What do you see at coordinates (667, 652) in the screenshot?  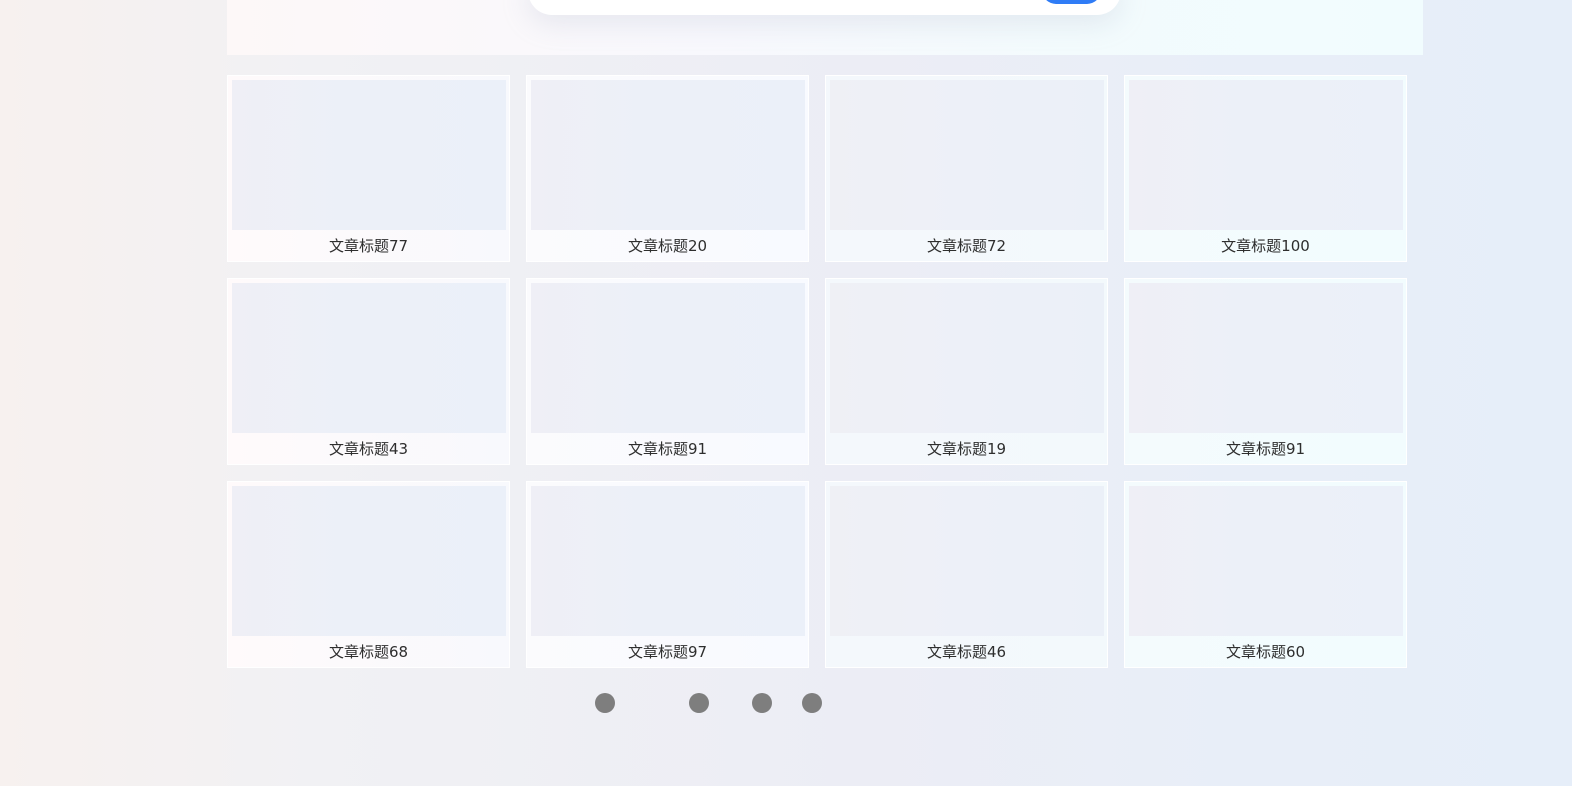 I see `article-title: 文章标题97` at bounding box center [667, 652].